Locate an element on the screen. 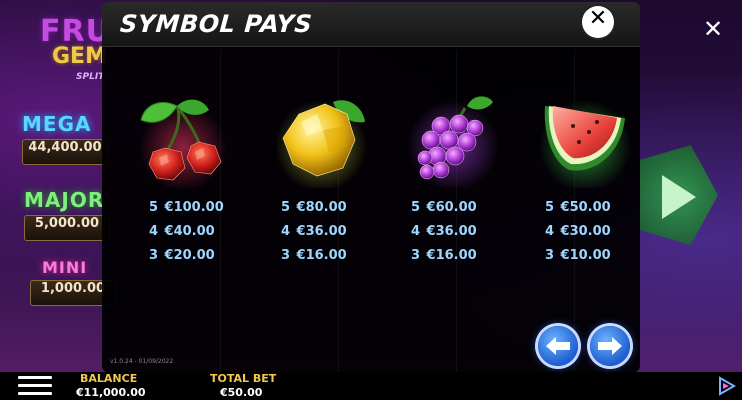 This screenshot has width=742, height=400. panel-title: SYMBOL PAYS is located at coordinates (216, 24).